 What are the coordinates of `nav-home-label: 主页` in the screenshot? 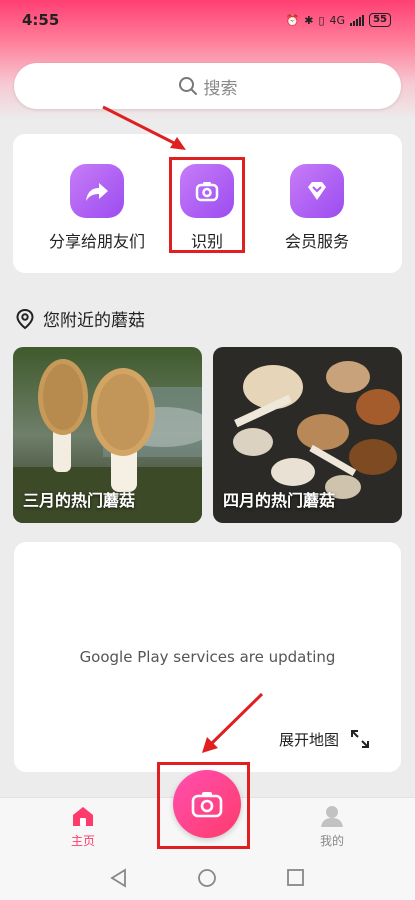 It's located at (82, 841).